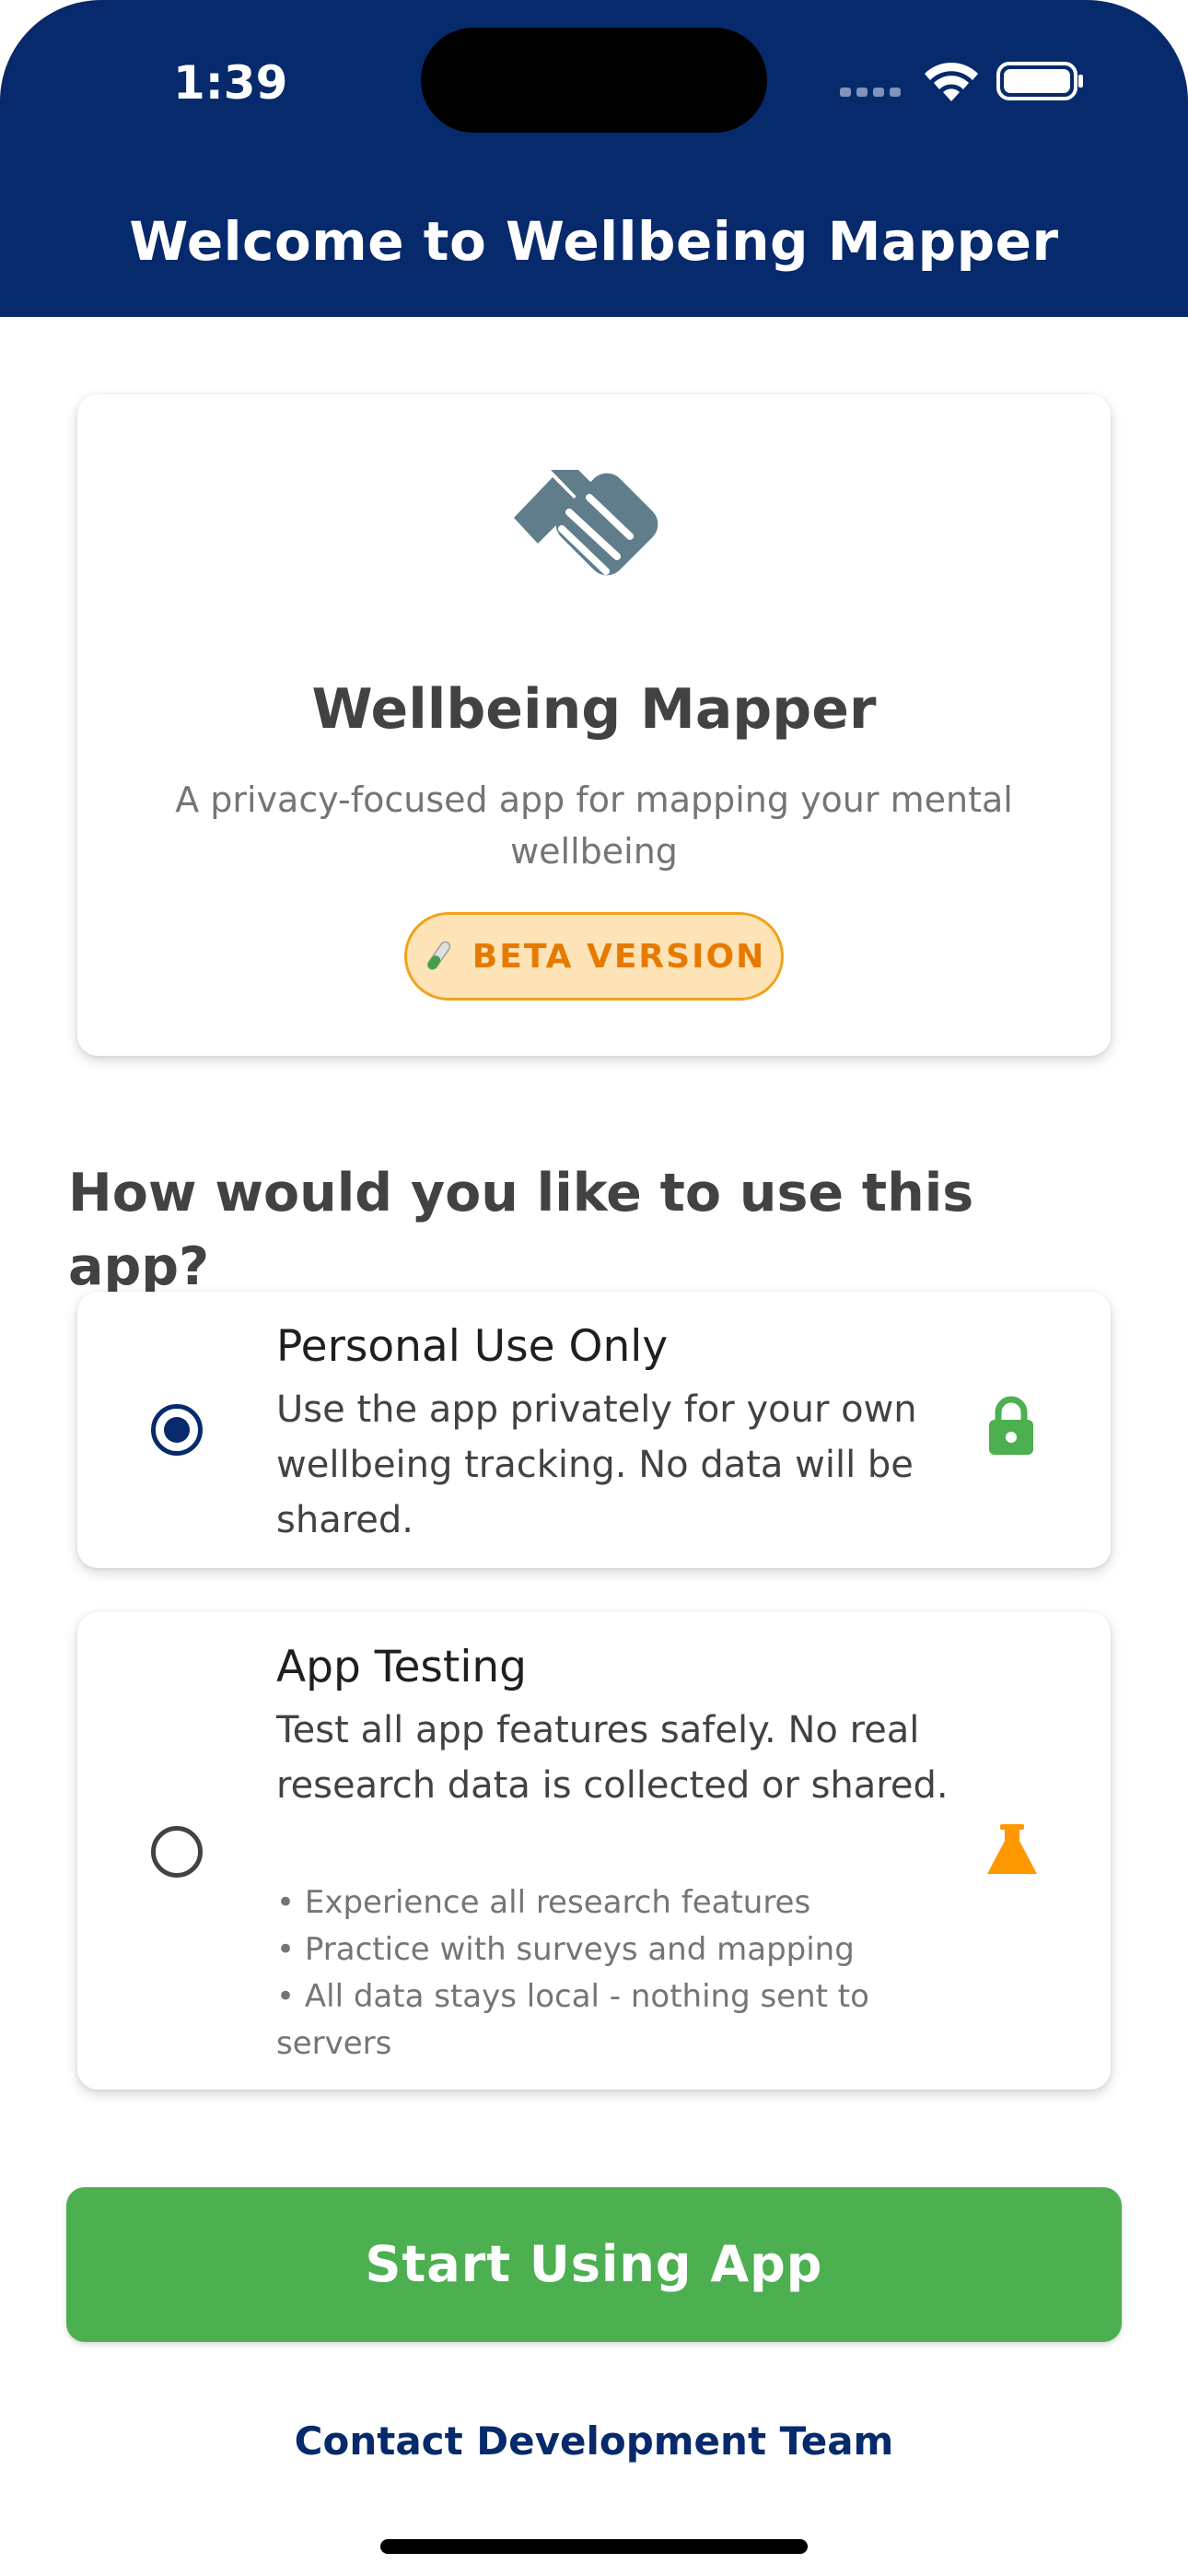 This screenshot has height=2576, width=1188. I want to click on home-indicator, so click(594, 2546).